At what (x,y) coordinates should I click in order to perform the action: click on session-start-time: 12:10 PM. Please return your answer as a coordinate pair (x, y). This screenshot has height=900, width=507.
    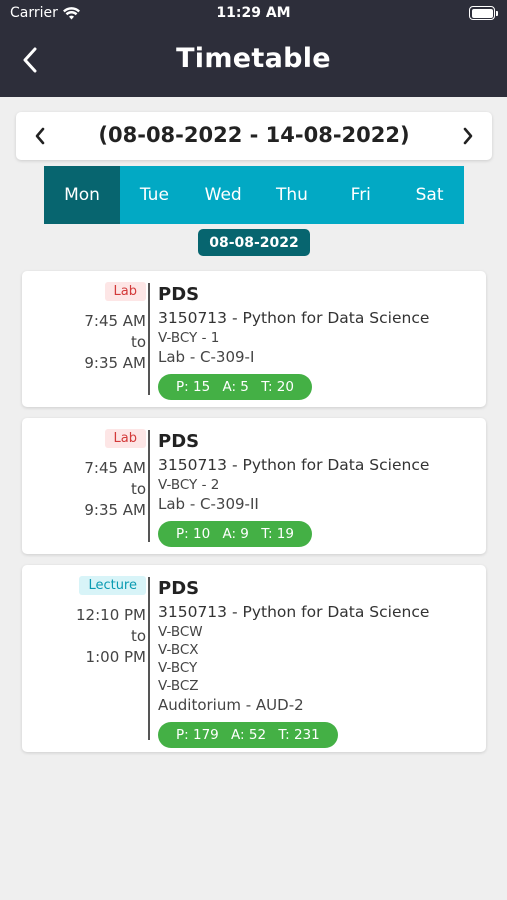
    Looking at the image, I should click on (111, 615).